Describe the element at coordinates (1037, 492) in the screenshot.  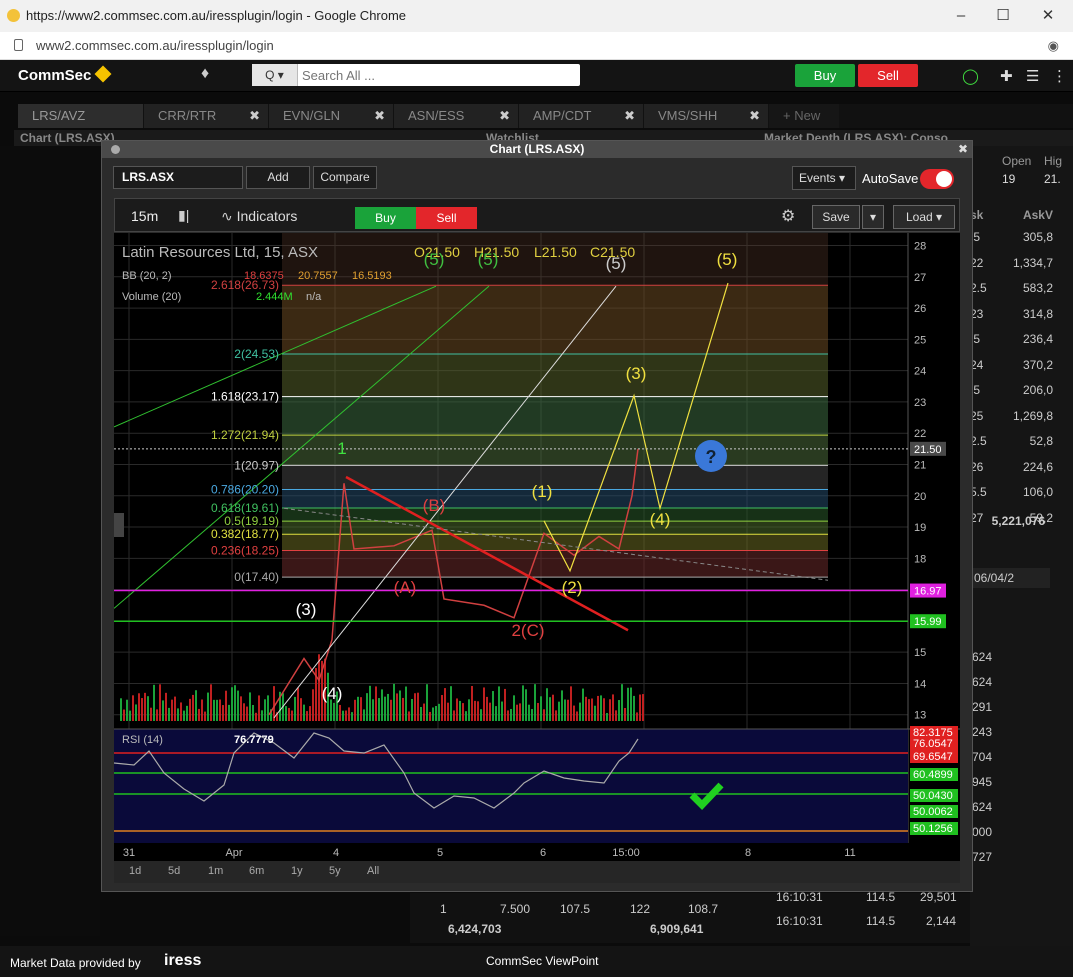
I see `depth-volume: 106,0` at that location.